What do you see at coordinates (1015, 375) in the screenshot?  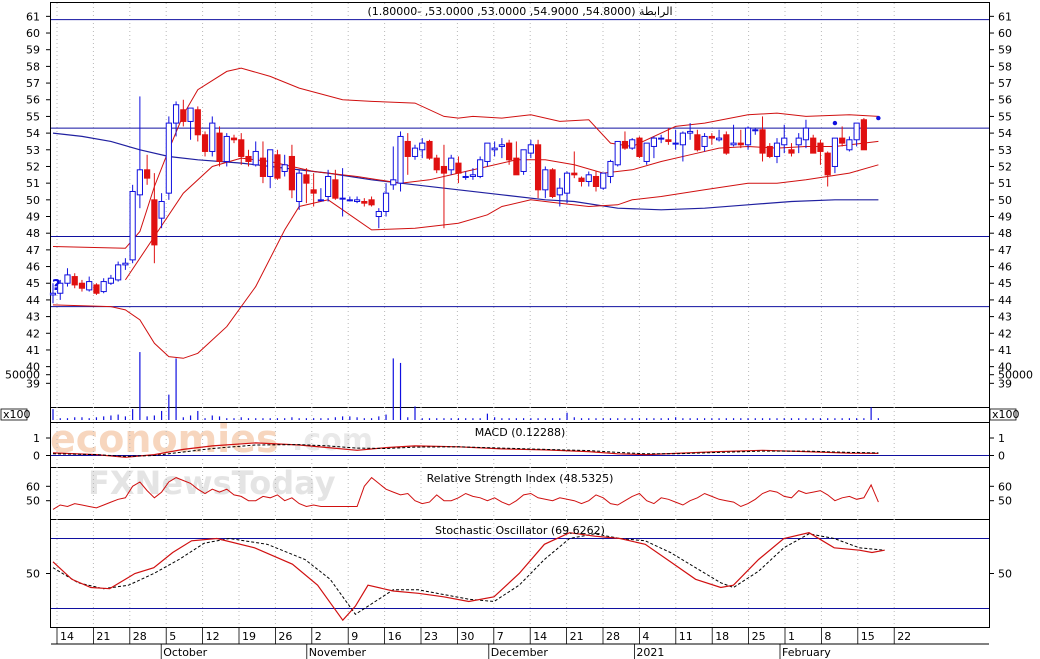 I see `volume-ytick-label-right: 50000` at bounding box center [1015, 375].